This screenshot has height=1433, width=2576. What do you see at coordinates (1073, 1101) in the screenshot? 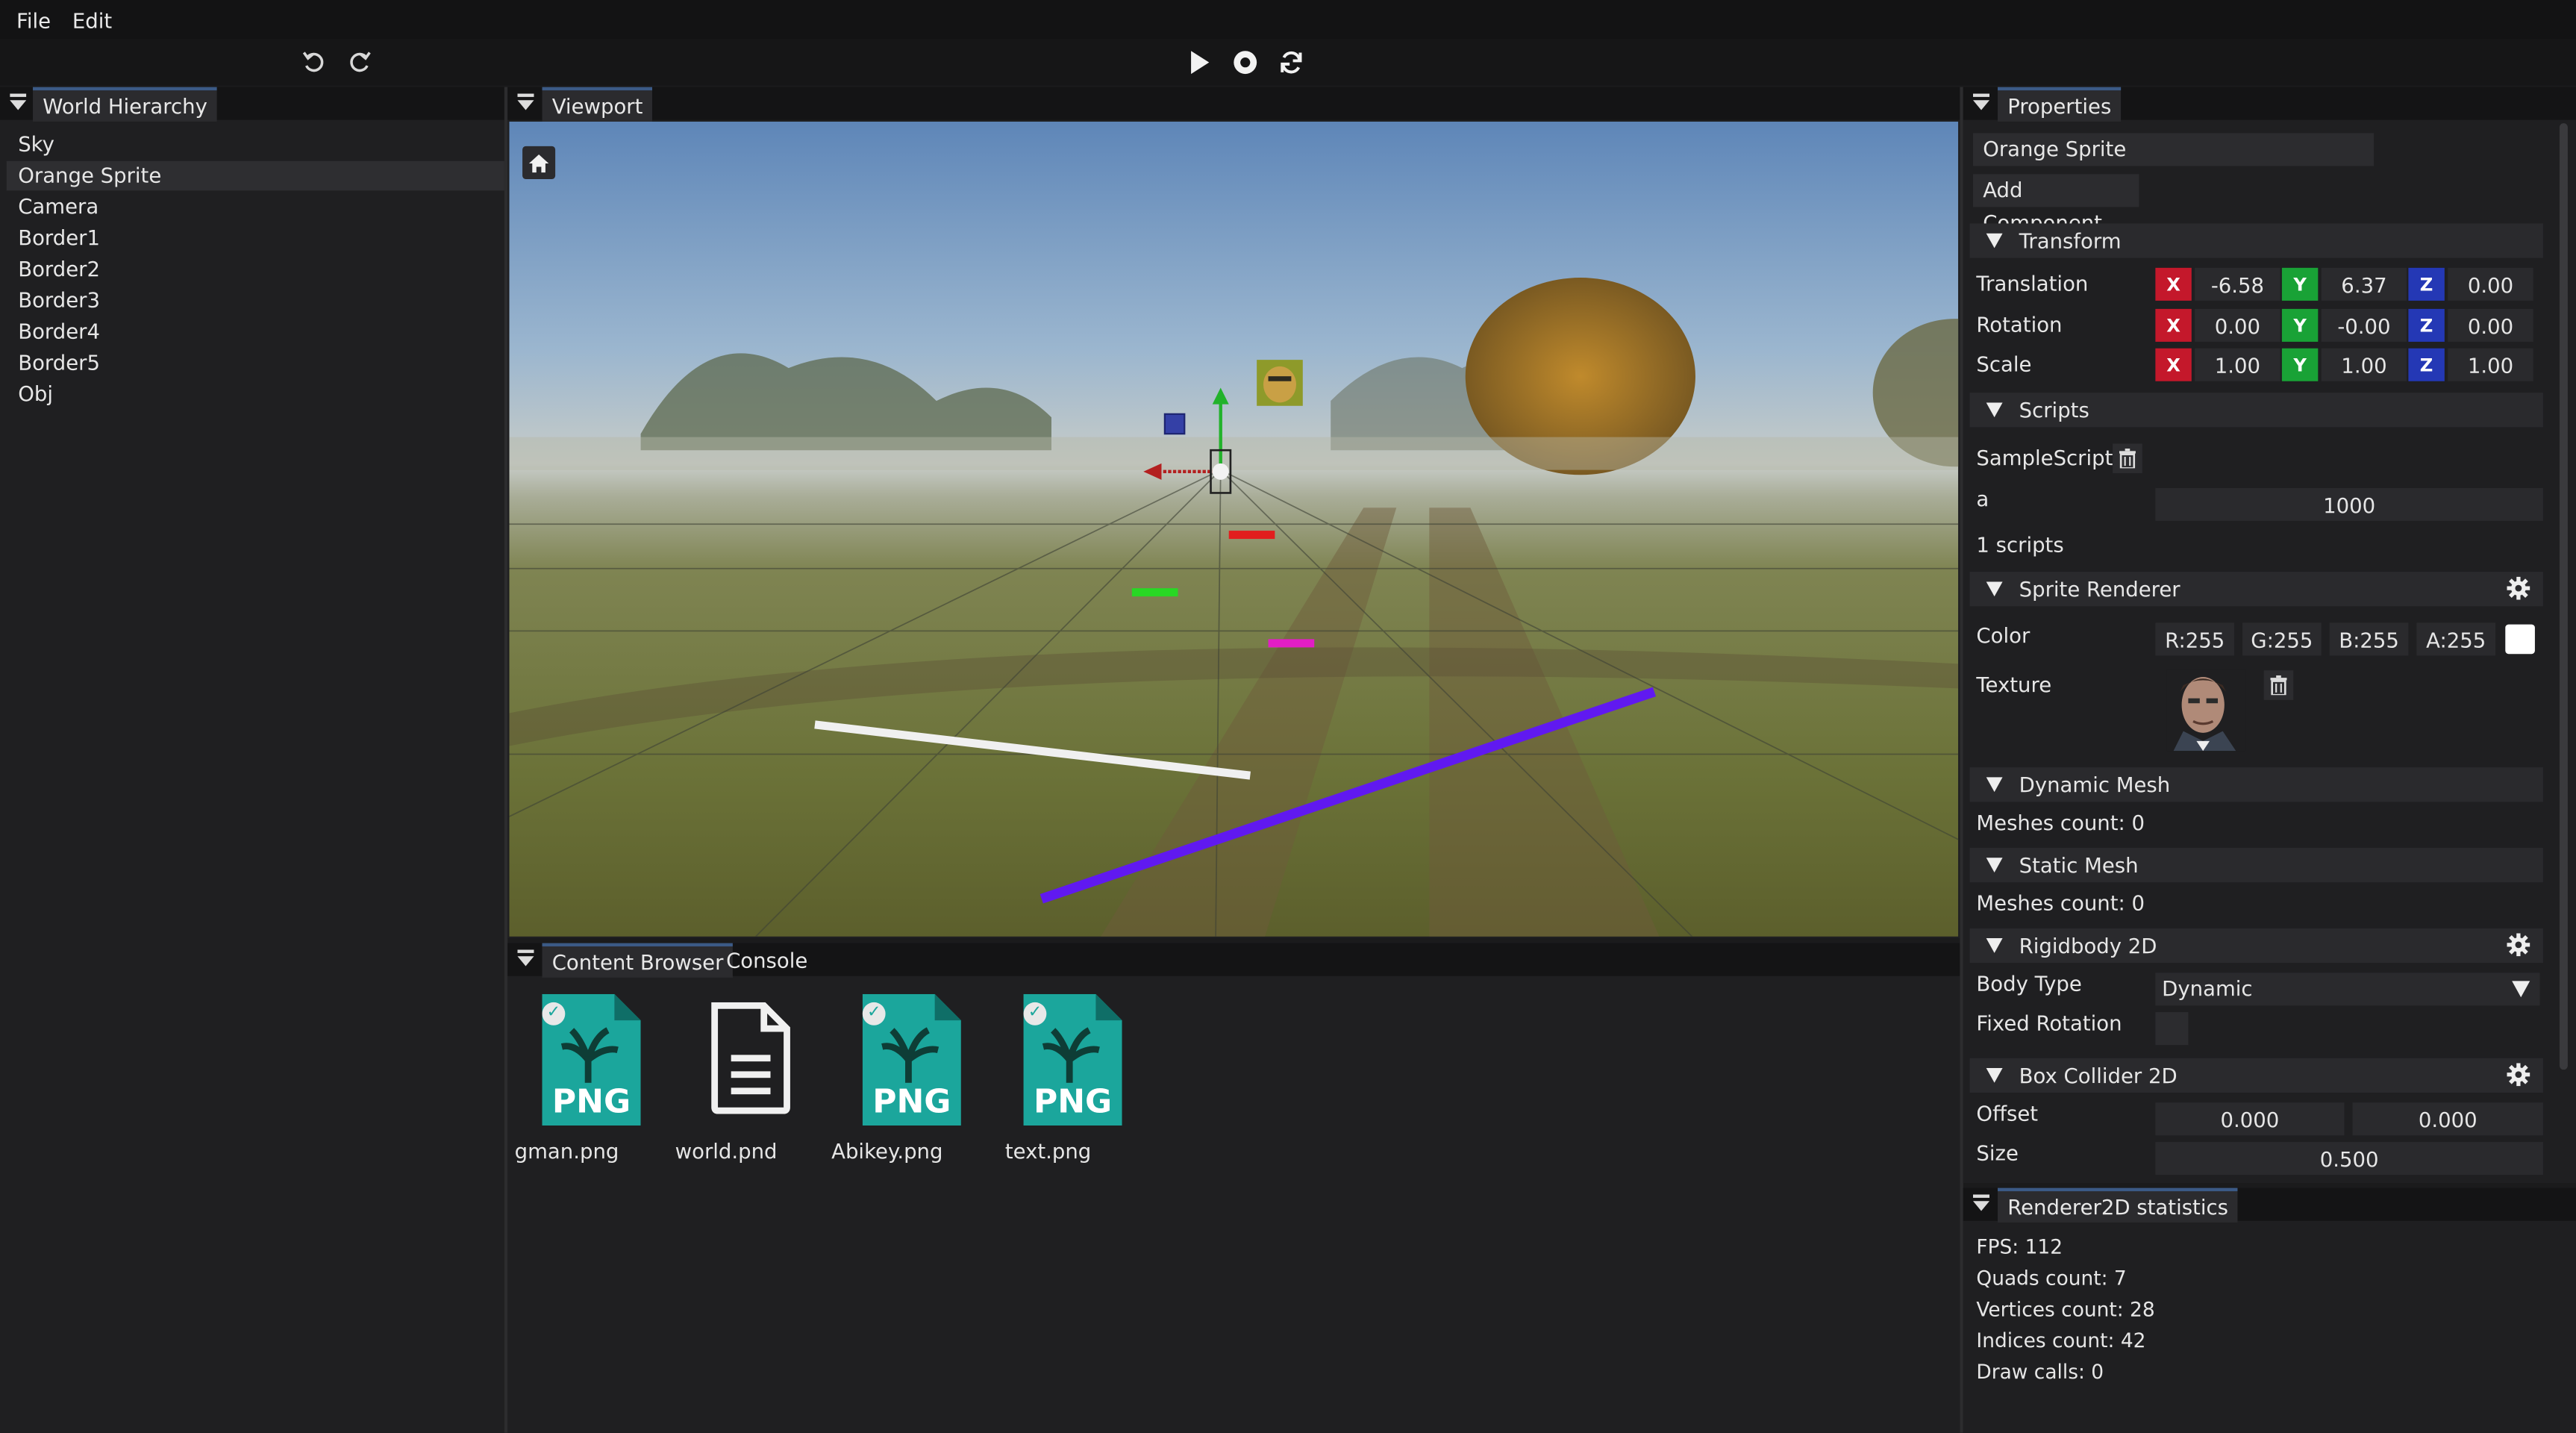
I see `png-label: PNG` at bounding box center [1073, 1101].